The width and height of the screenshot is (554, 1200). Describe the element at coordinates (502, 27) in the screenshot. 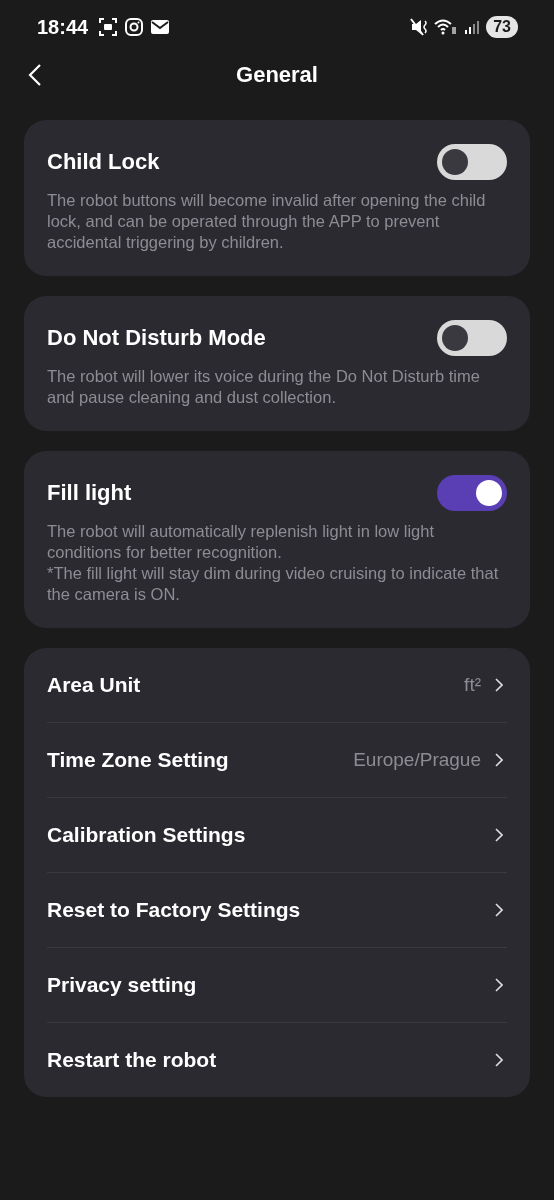

I see `battery-indicator: 73` at that location.